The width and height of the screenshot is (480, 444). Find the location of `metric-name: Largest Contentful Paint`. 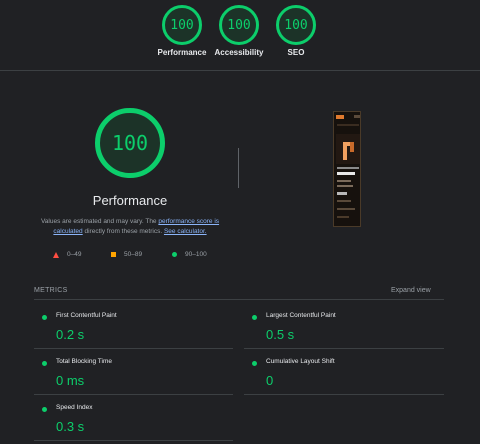

metric-name: Largest Contentful Paint is located at coordinates (301, 315).